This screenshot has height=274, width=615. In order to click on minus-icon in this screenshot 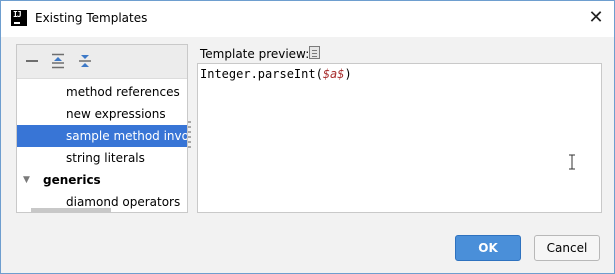, I will do `click(32, 61)`.